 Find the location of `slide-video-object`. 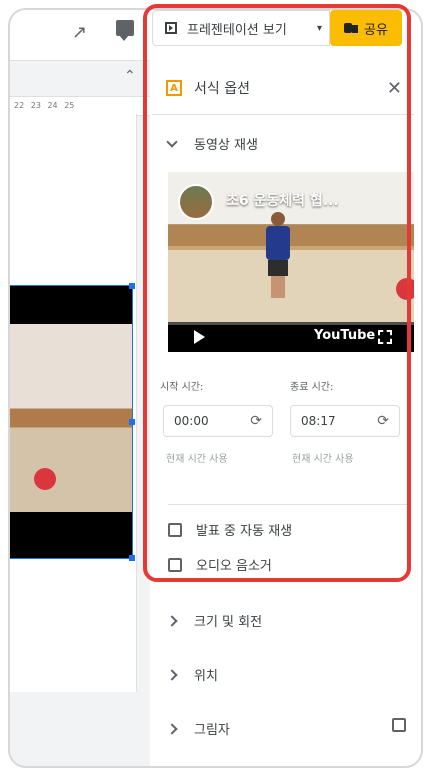

slide-video-object is located at coordinates (72, 422).